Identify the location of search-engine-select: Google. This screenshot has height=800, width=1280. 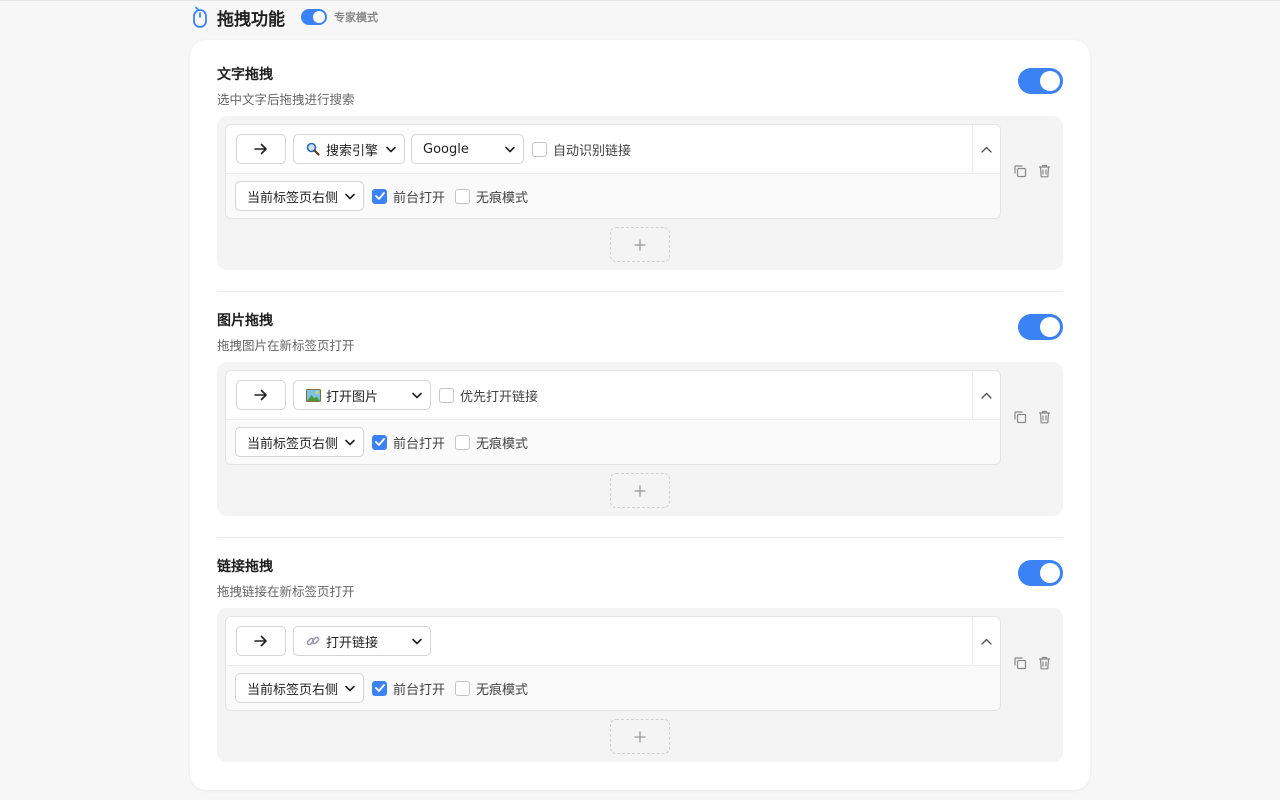
(467, 149).